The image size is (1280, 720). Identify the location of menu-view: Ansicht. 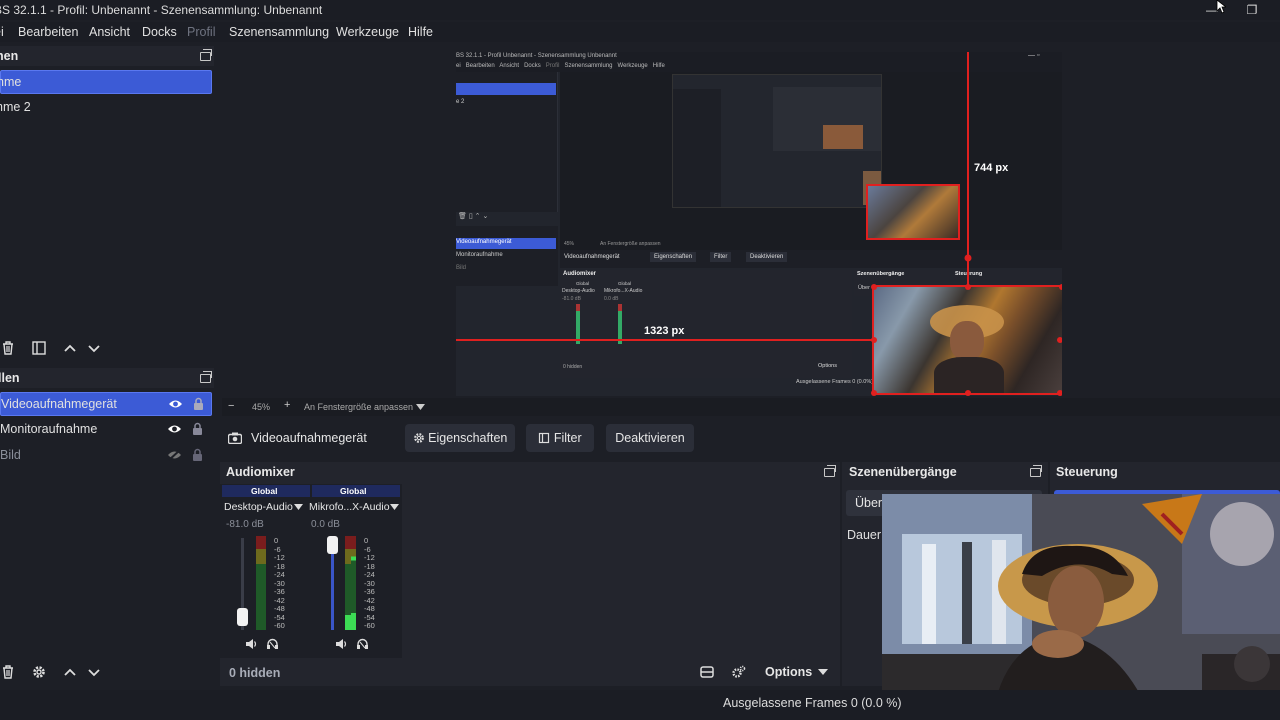
(109, 32).